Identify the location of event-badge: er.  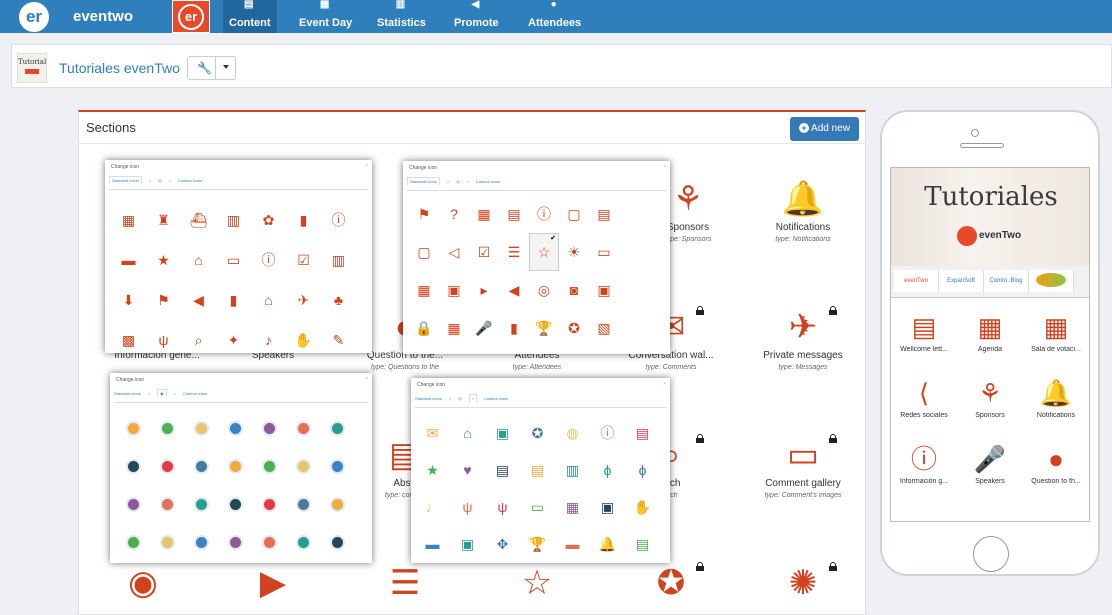
(191, 16).